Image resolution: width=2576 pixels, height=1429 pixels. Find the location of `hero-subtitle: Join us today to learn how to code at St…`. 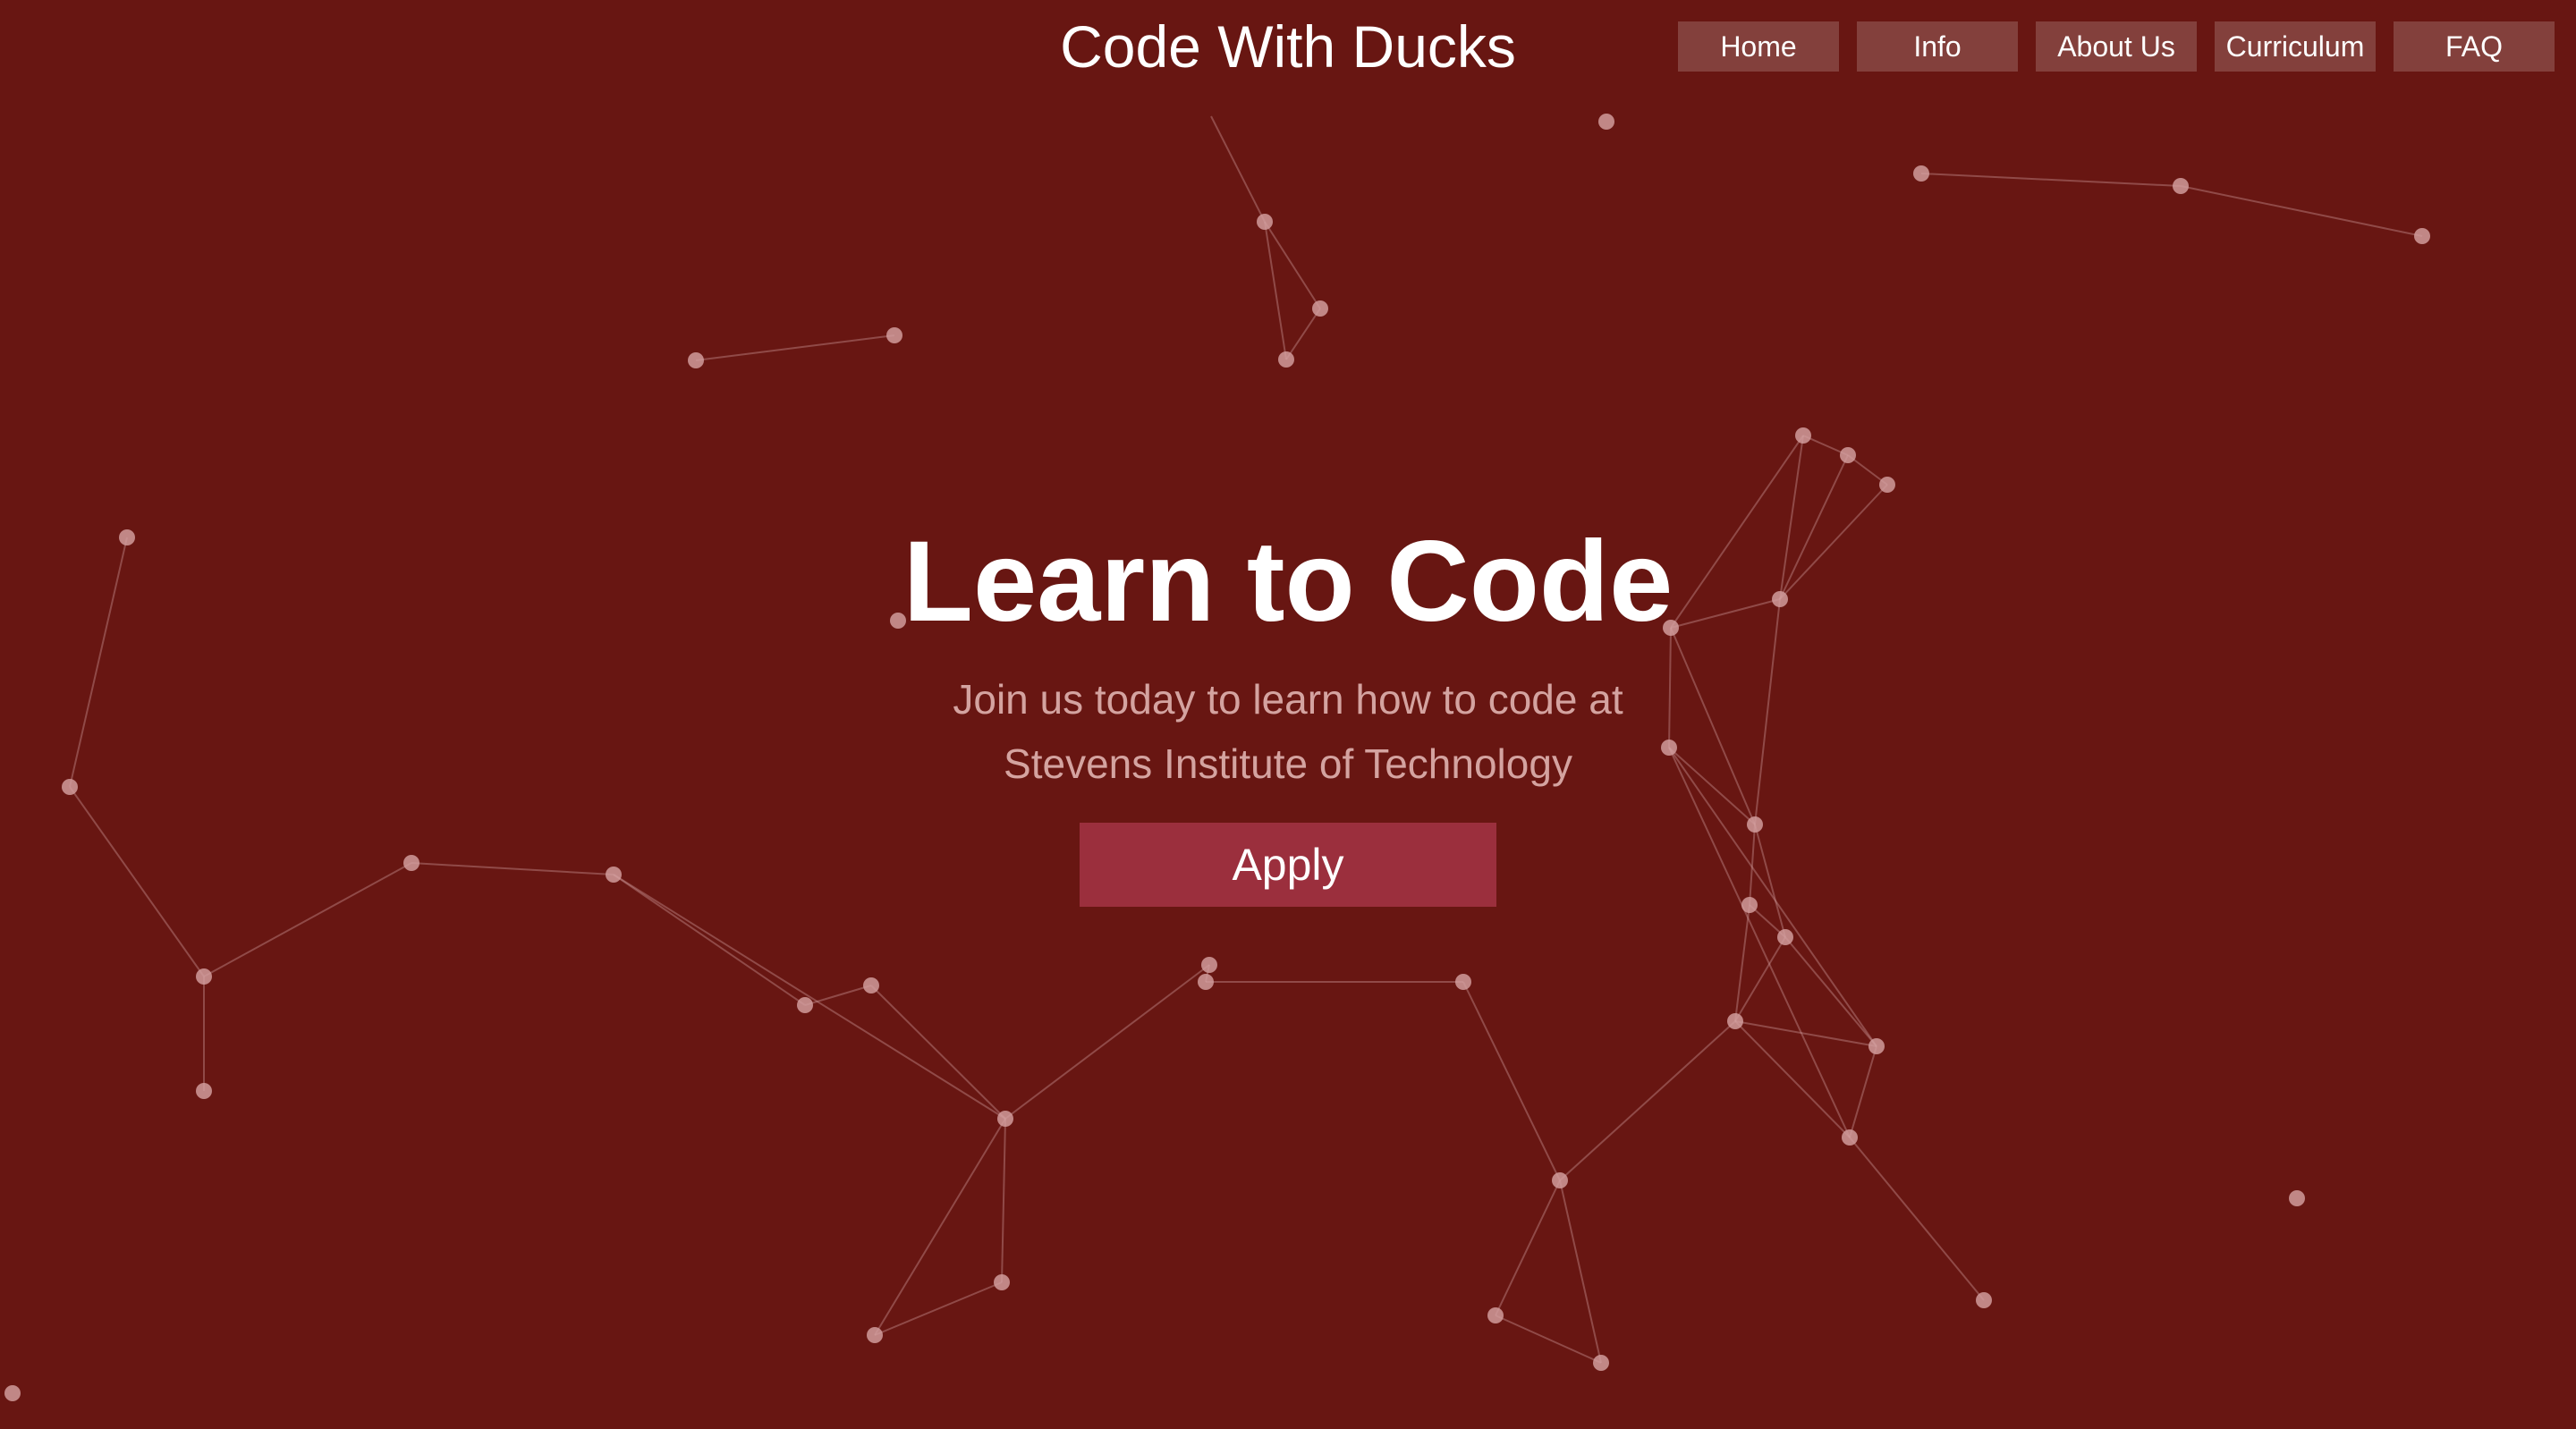

hero-subtitle: Join us today to learn how to code at St… is located at coordinates (1288, 731).